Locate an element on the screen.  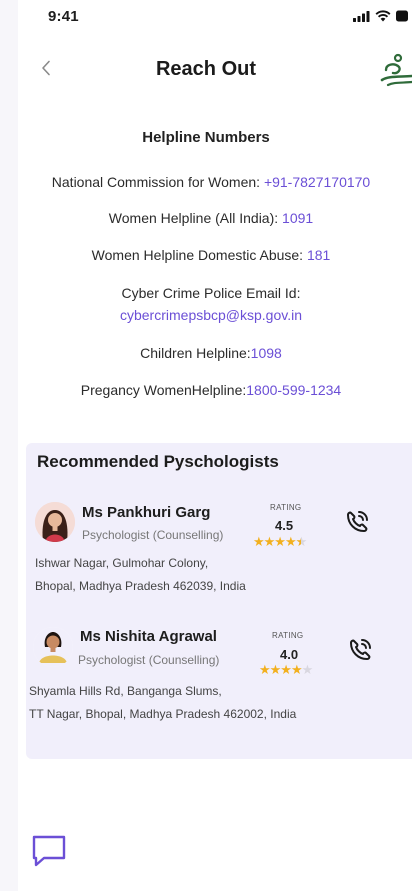
status-icons is located at coordinates (380, 16).